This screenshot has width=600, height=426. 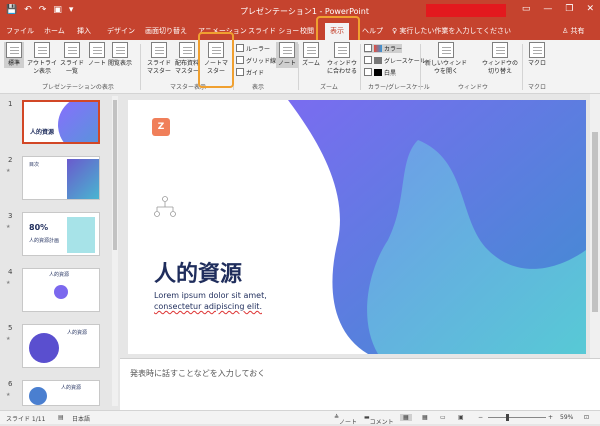 What do you see at coordinates (500, 59) in the screenshot?
I see `switch-windows-button: ウィンドウの切り替え` at bounding box center [500, 59].